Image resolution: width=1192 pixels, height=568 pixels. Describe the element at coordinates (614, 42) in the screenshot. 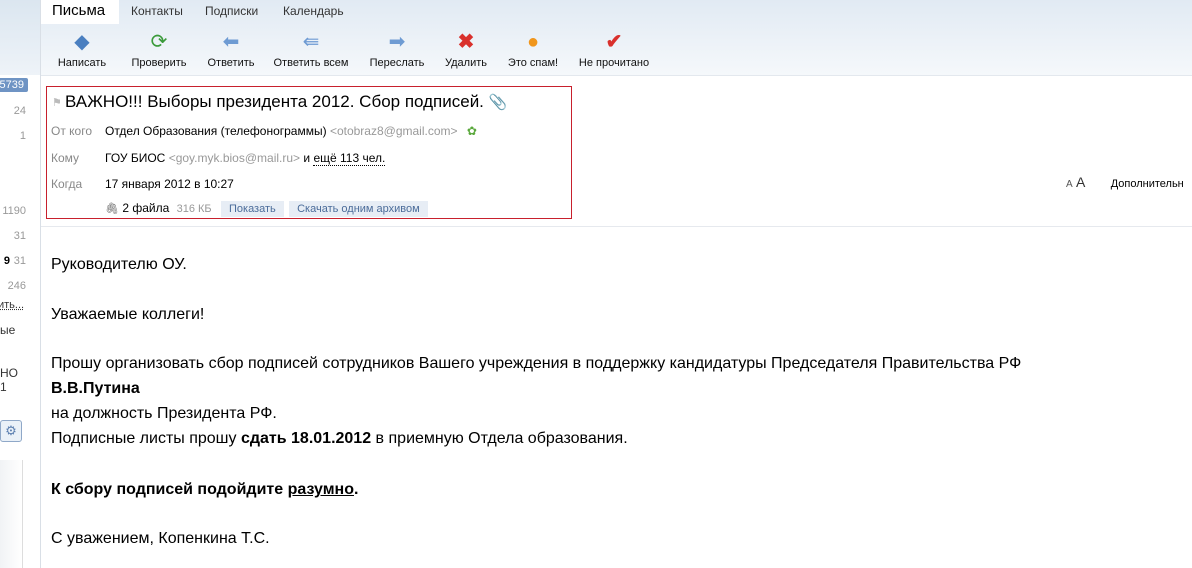

I see `unread-icon: ✔` at that location.